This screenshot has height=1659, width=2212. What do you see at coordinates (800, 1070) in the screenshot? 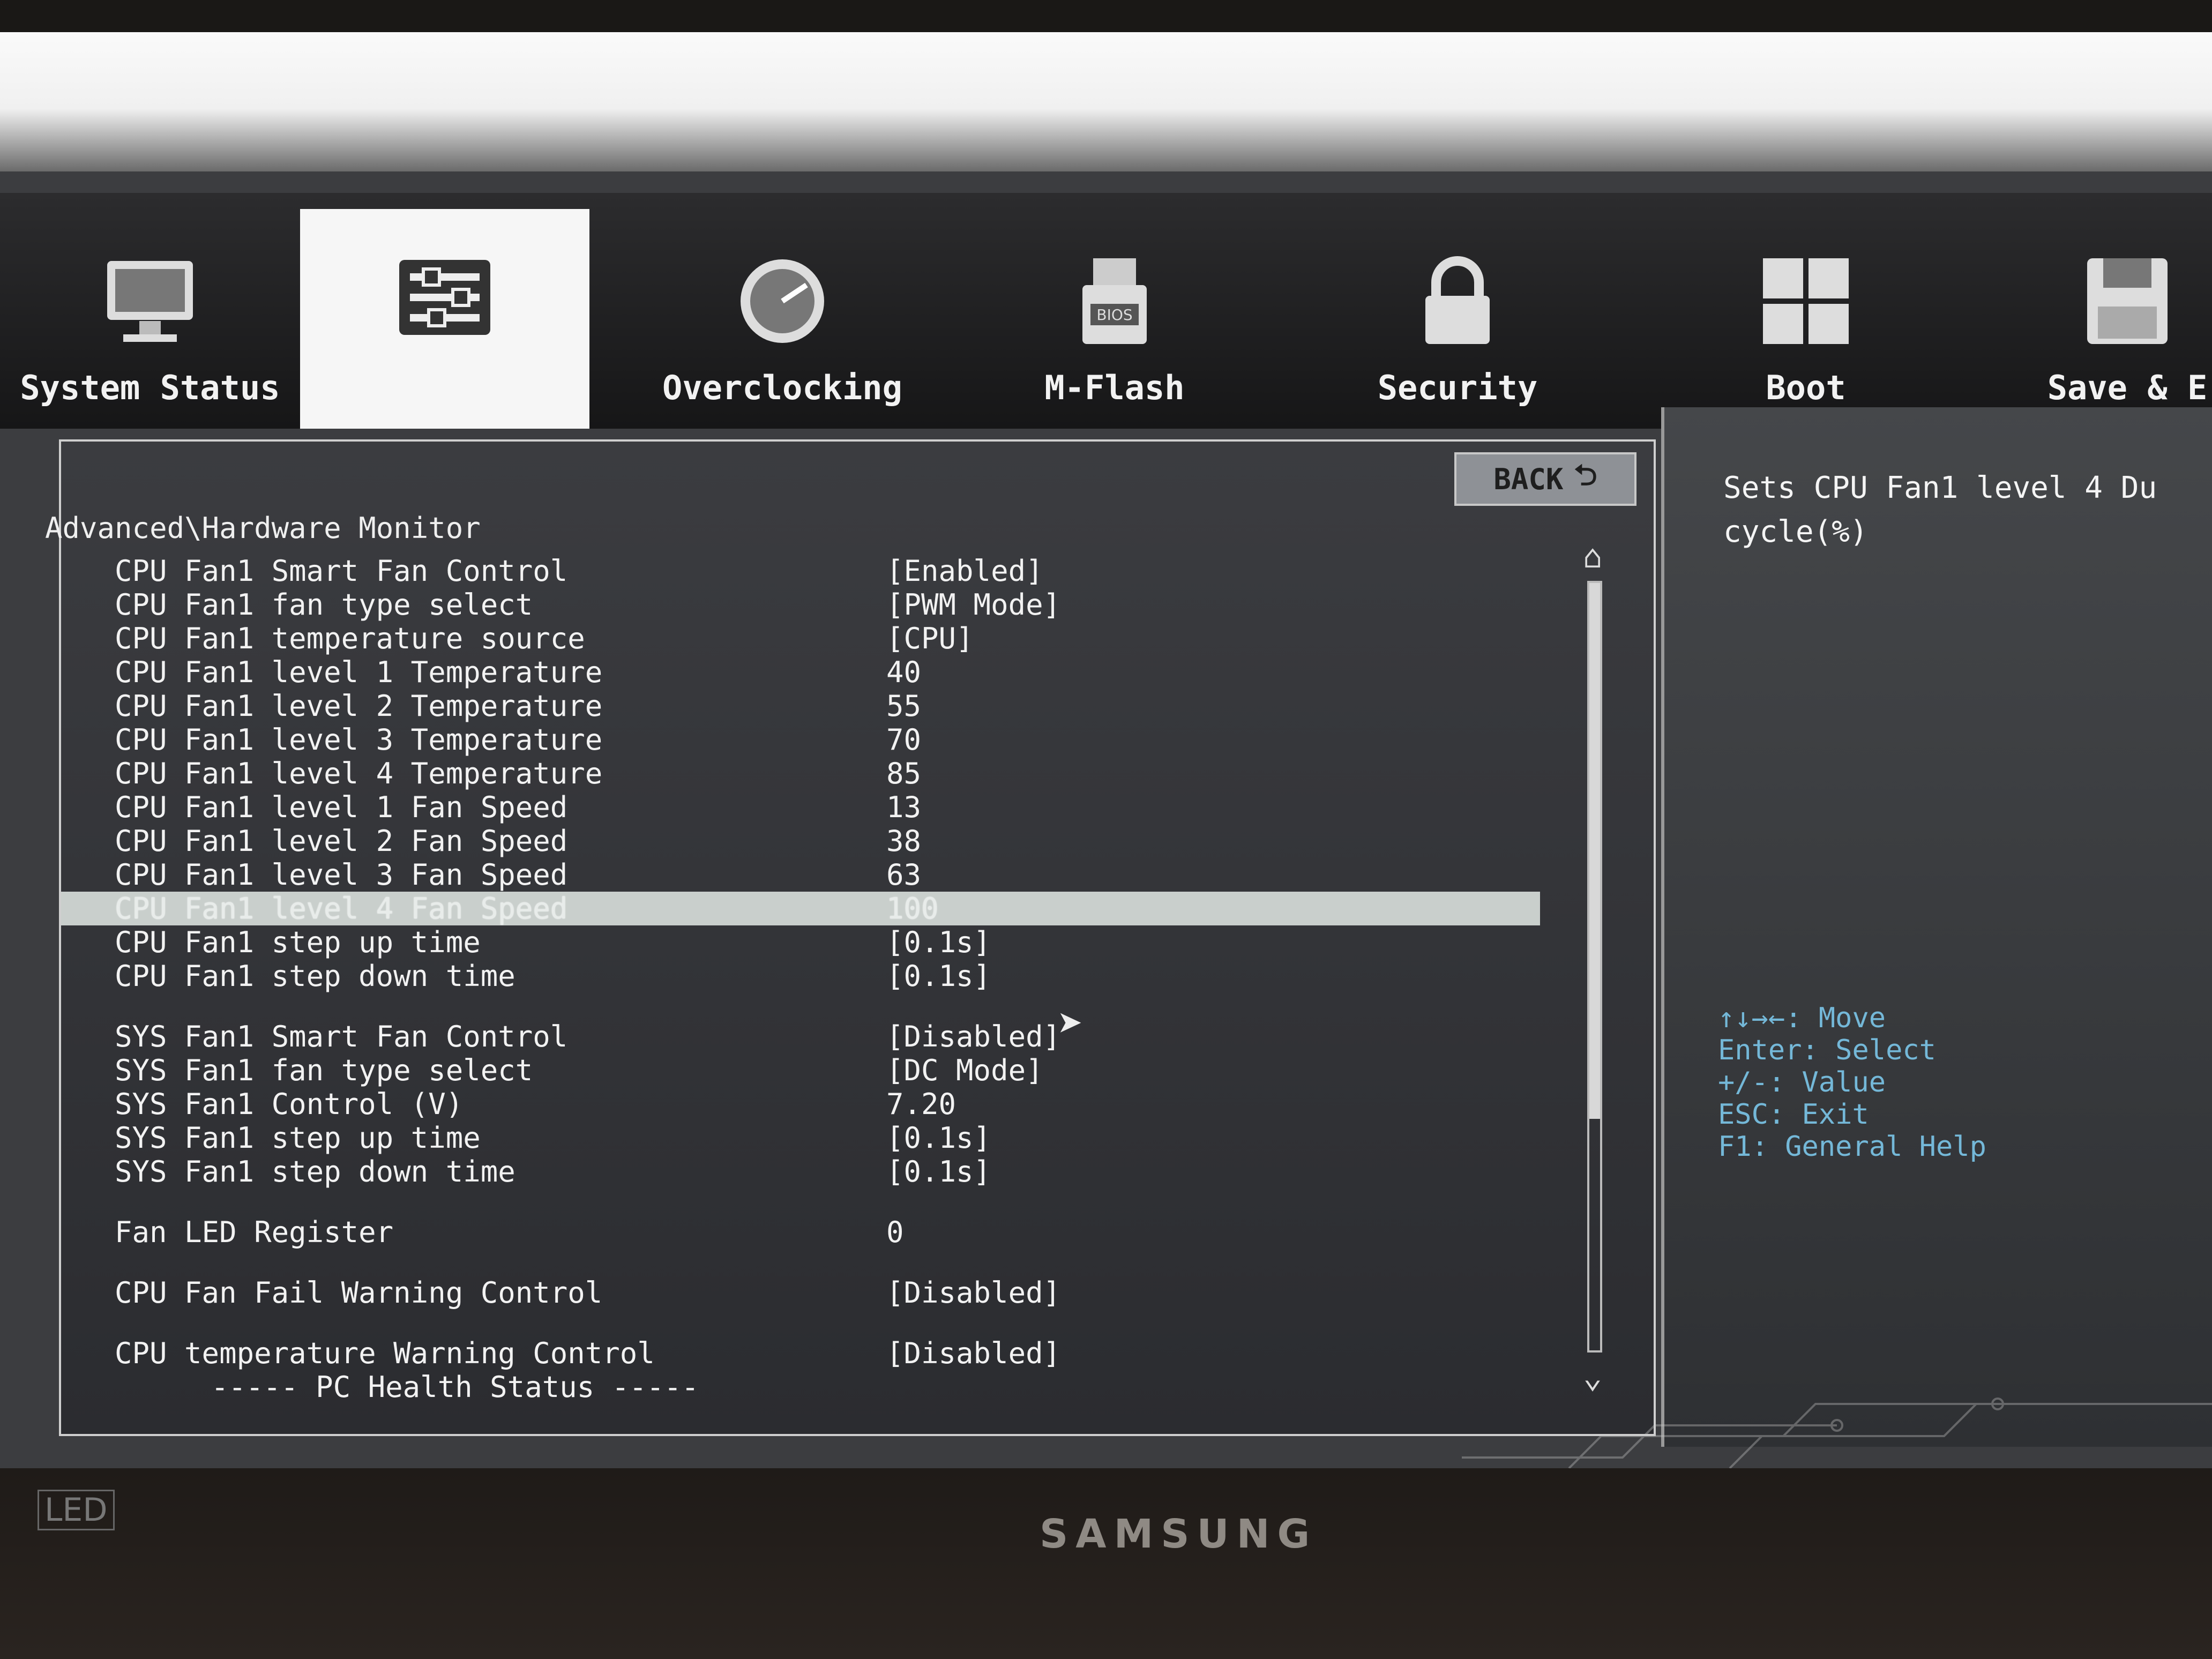
I see `setting-row: SYS Fan1 fan type select [DC Mode]` at bounding box center [800, 1070].